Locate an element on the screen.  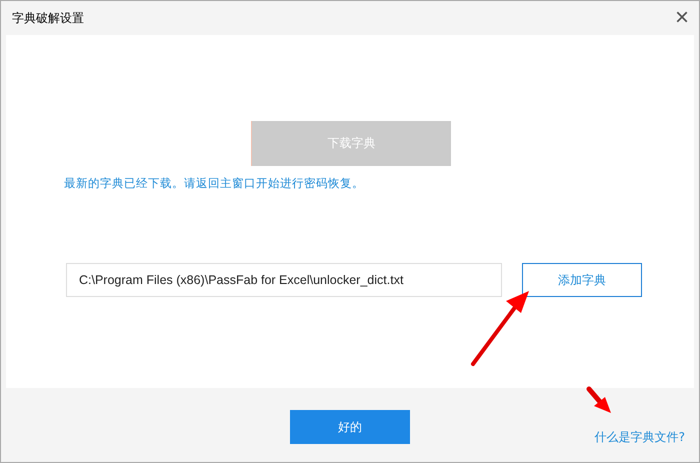
ok-button: 好的 is located at coordinates (350, 427).